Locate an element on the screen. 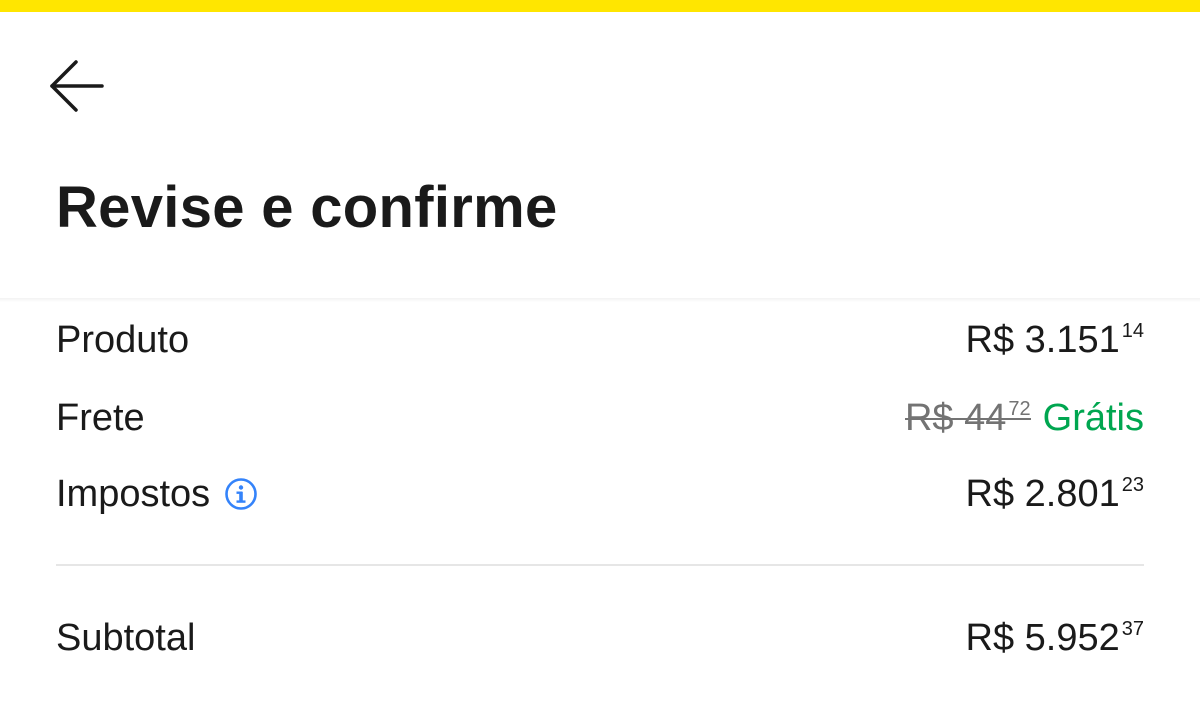 Image resolution: width=1200 pixels, height=704 pixels. subtotal-price-cents: 37 is located at coordinates (1132, 629).